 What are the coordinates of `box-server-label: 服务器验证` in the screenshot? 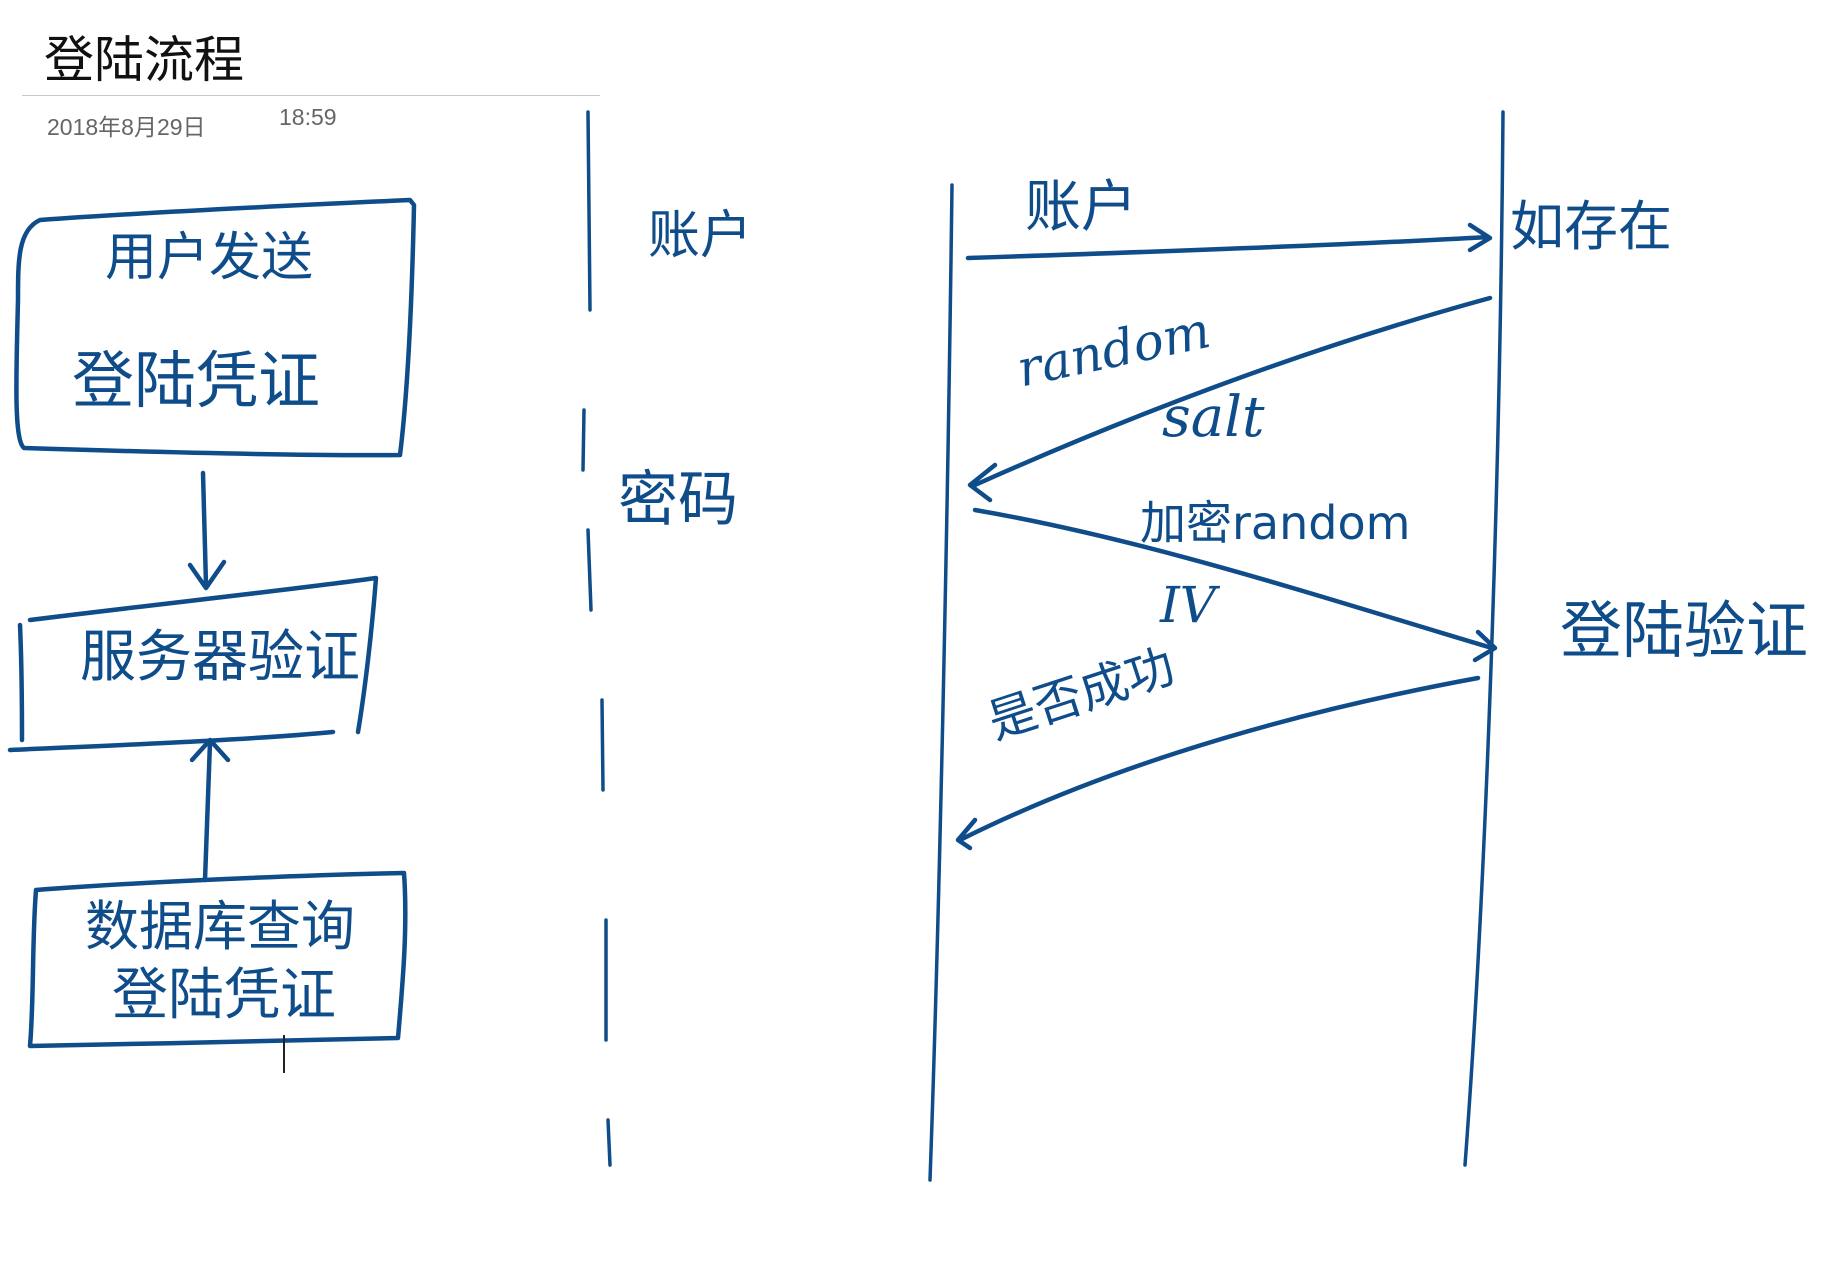 It's located at (220, 657).